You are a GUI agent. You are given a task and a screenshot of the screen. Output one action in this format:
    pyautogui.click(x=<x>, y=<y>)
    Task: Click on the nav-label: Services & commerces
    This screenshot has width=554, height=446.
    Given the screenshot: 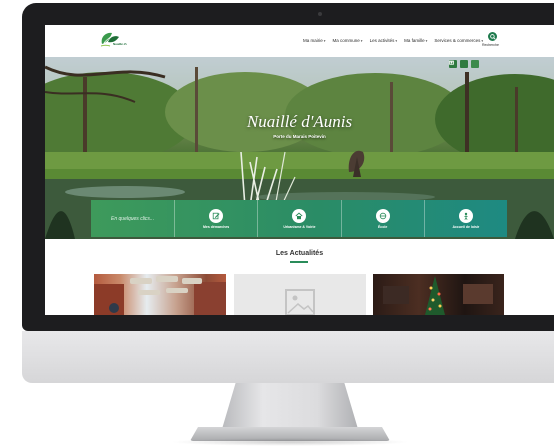 What is the action you would take?
    pyautogui.click(x=457, y=40)
    